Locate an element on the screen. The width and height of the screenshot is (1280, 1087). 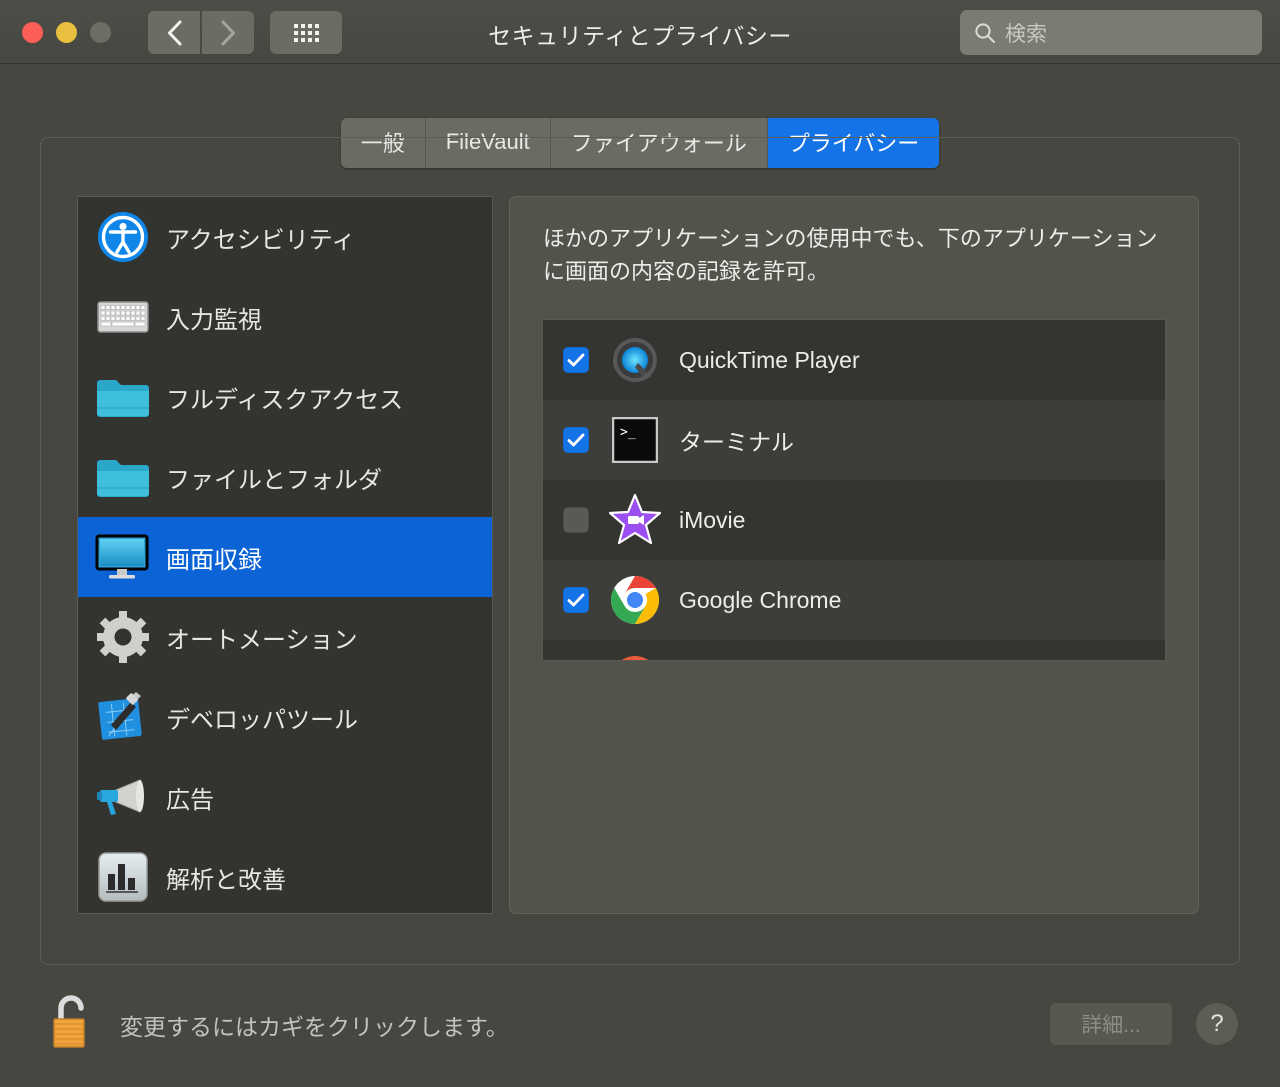
sidebar-item-input-monitoring: 入力監視 is located at coordinates (285, 317).